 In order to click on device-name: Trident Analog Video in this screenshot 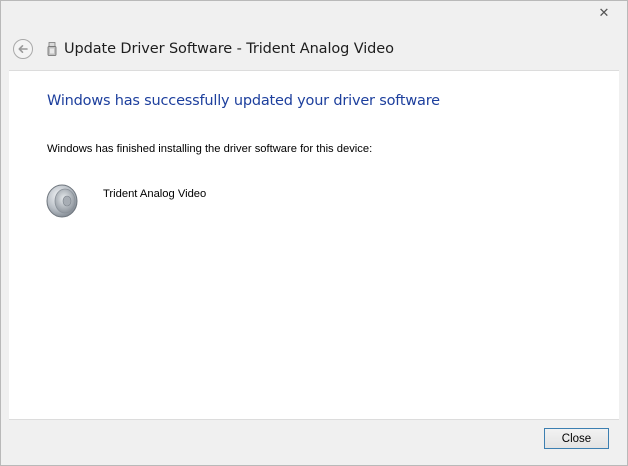, I will do `click(155, 194)`.